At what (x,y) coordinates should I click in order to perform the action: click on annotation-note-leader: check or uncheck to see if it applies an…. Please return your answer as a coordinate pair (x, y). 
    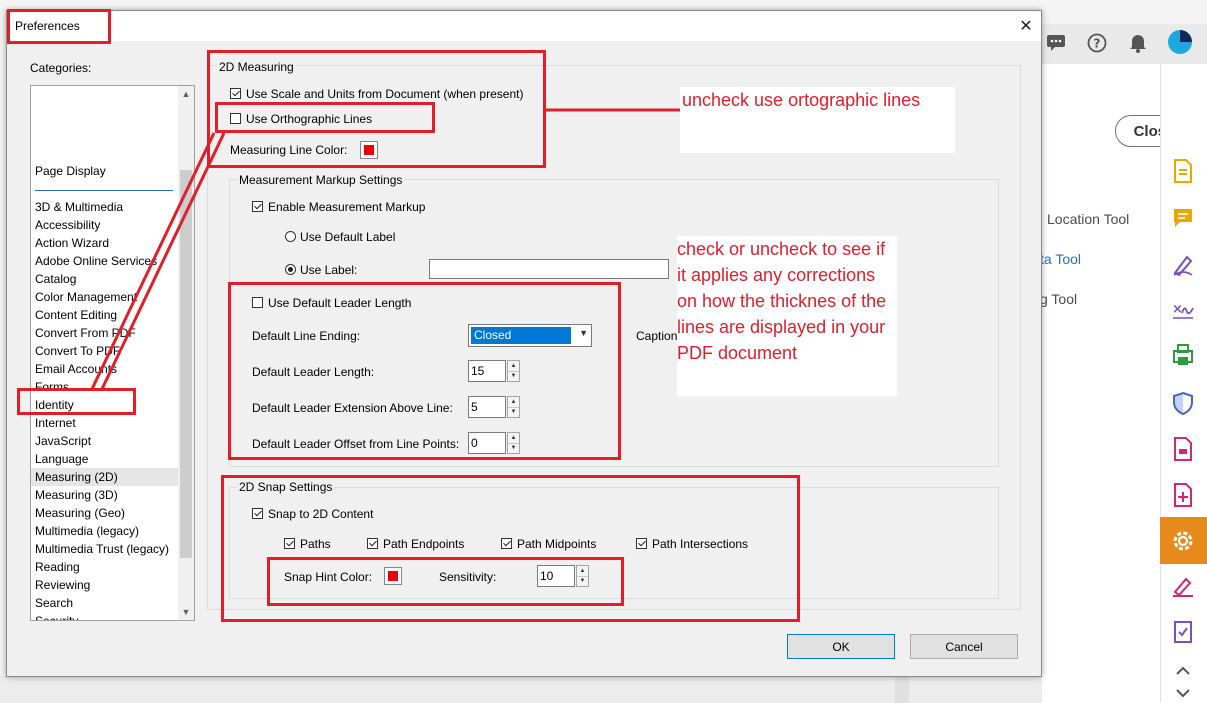
    Looking at the image, I should click on (787, 316).